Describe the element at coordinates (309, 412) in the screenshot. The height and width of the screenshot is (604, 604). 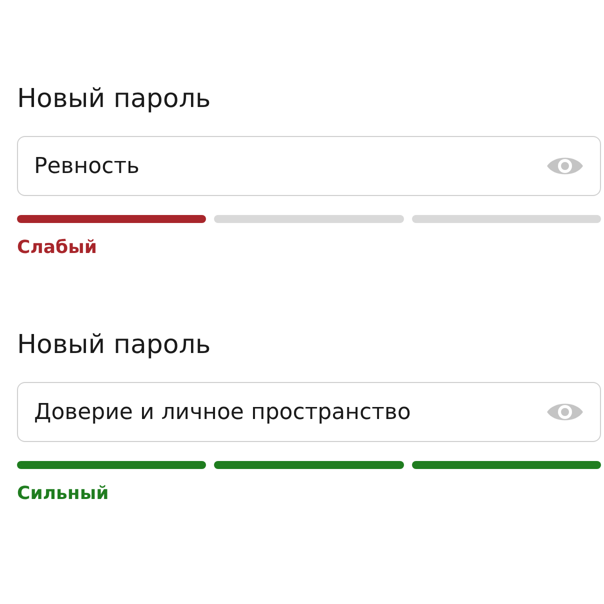
I see `password-field: Доверие и личное пространство` at that location.